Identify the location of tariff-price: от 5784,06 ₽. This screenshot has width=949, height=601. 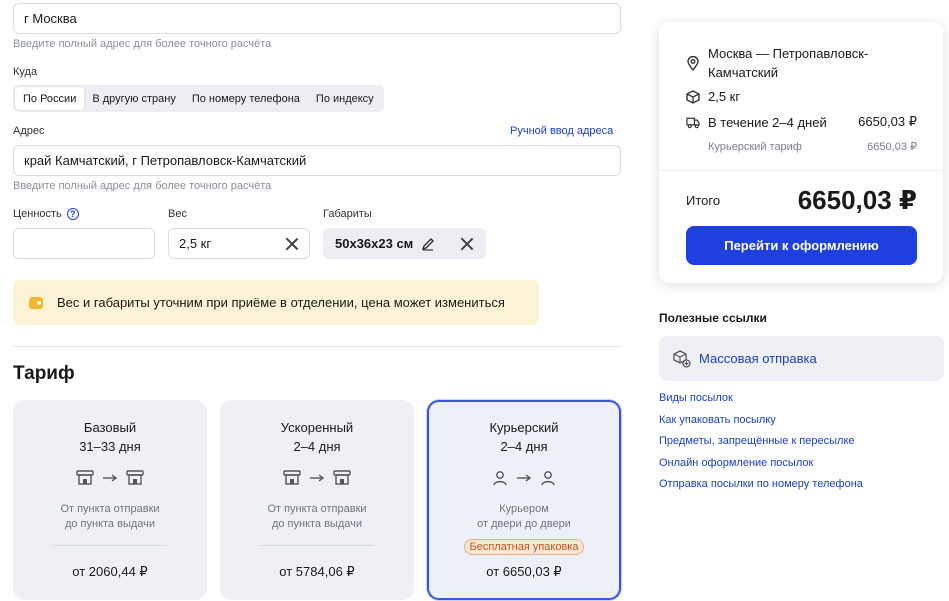
(317, 571).